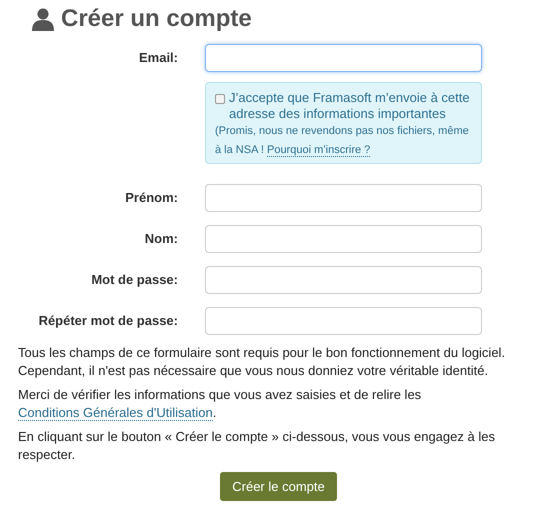  I want to click on checkbox, so click(220, 99).